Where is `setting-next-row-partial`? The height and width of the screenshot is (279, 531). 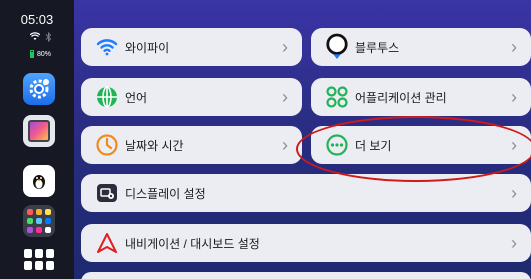
setting-next-row-partial is located at coordinates (306, 275).